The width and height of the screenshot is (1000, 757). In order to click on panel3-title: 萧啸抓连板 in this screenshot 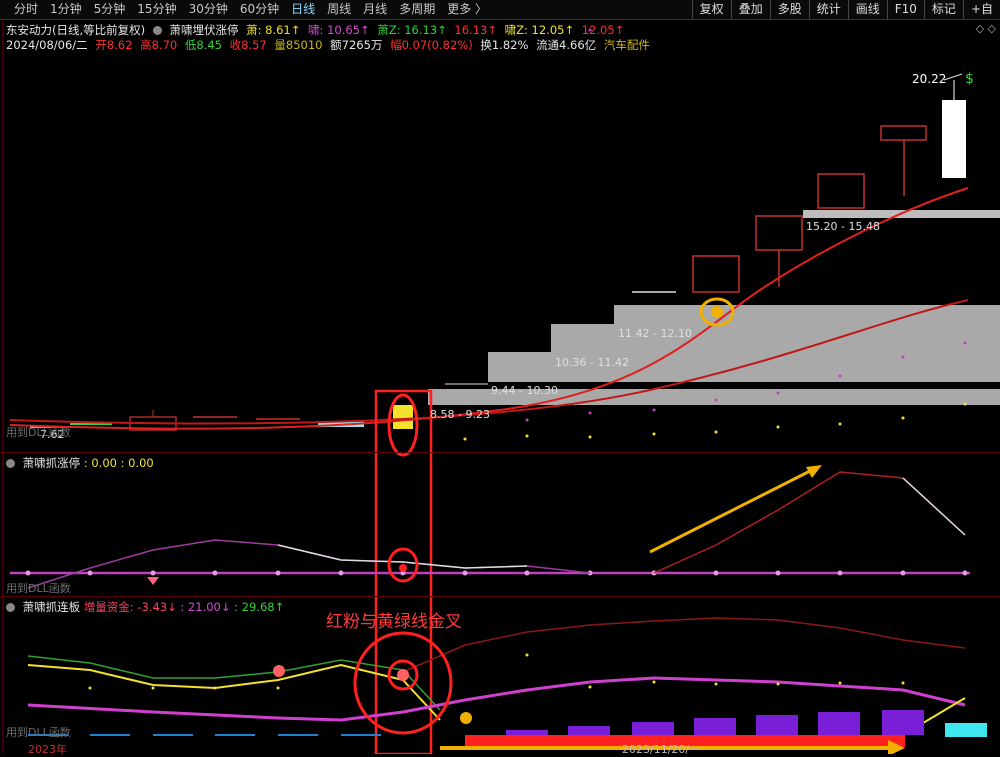, I will do `click(52, 607)`.